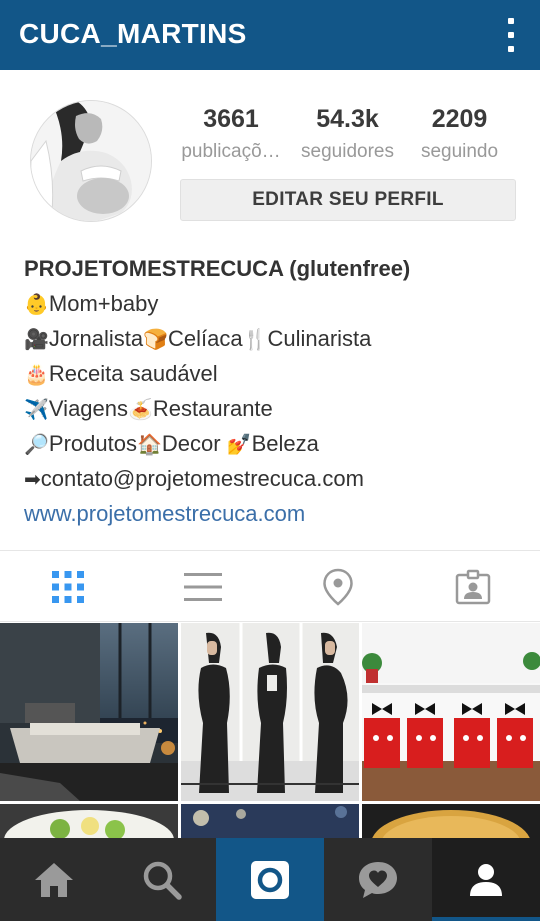  I want to click on tab-tagged-view, so click(472, 587).